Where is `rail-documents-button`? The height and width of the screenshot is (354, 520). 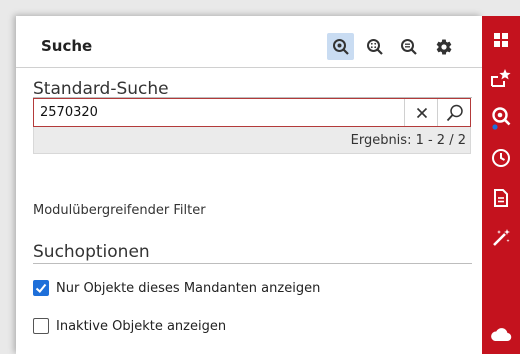 rail-documents-button is located at coordinates (501, 198).